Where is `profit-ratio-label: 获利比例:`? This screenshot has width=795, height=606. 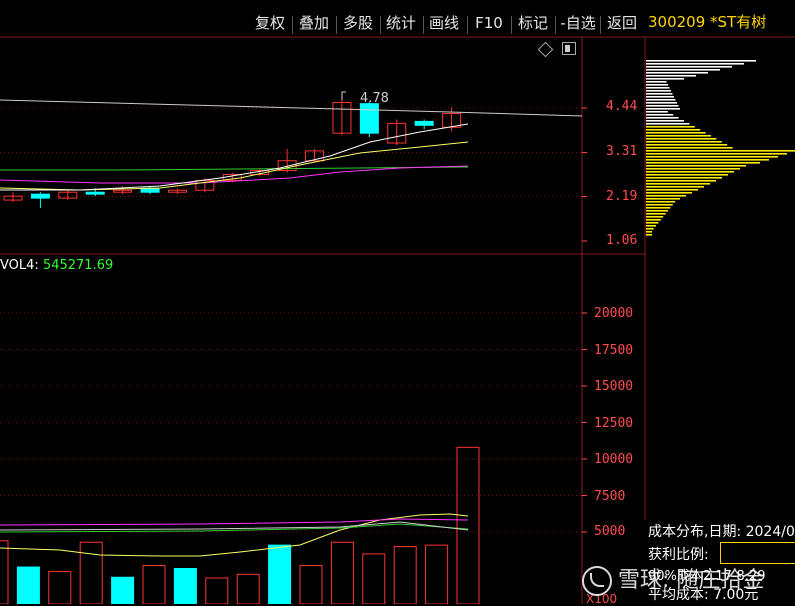 profit-ratio-label: 获利比例: is located at coordinates (678, 555).